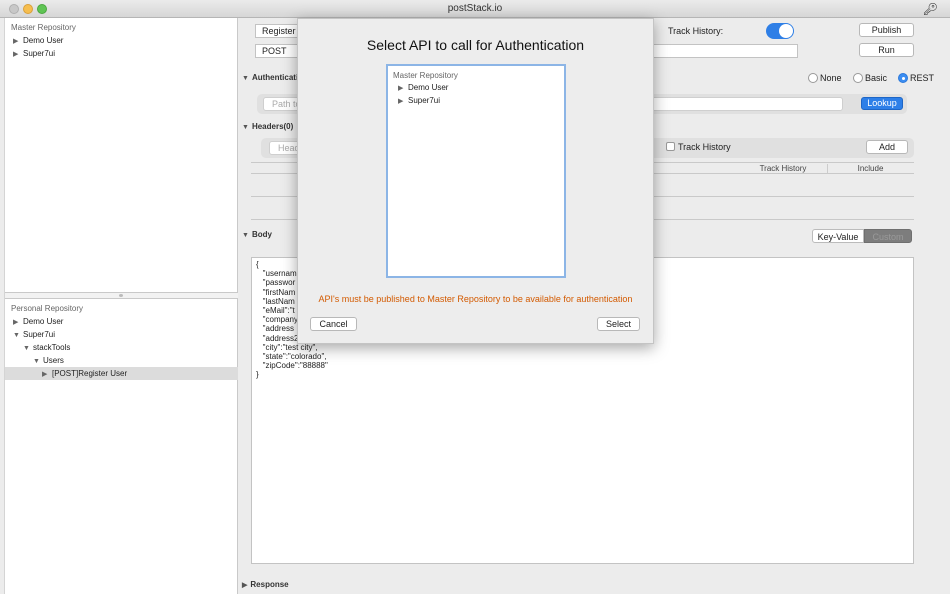 This screenshot has height=594, width=950. What do you see at coordinates (476, 100) in the screenshot?
I see `dialog-tree-item-super7ui: ▶ Super7ui` at bounding box center [476, 100].